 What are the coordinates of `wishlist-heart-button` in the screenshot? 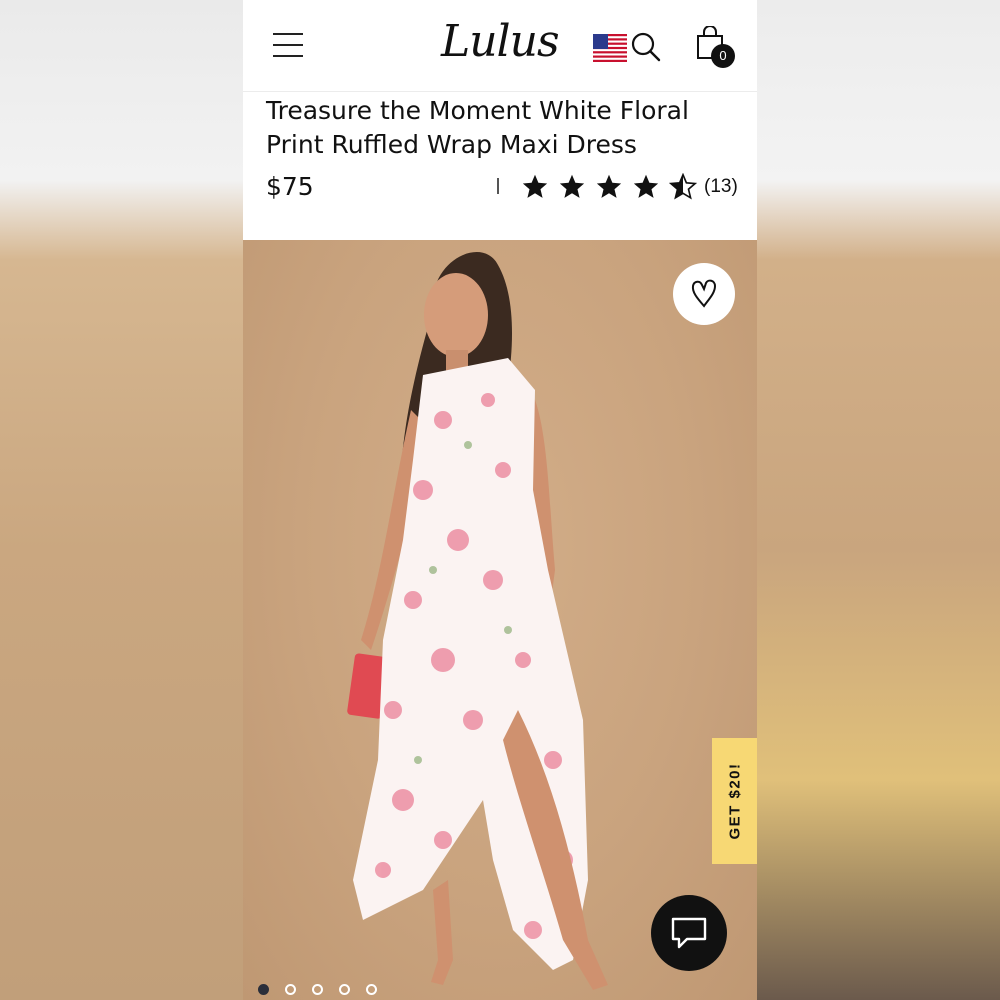 It's located at (704, 294).